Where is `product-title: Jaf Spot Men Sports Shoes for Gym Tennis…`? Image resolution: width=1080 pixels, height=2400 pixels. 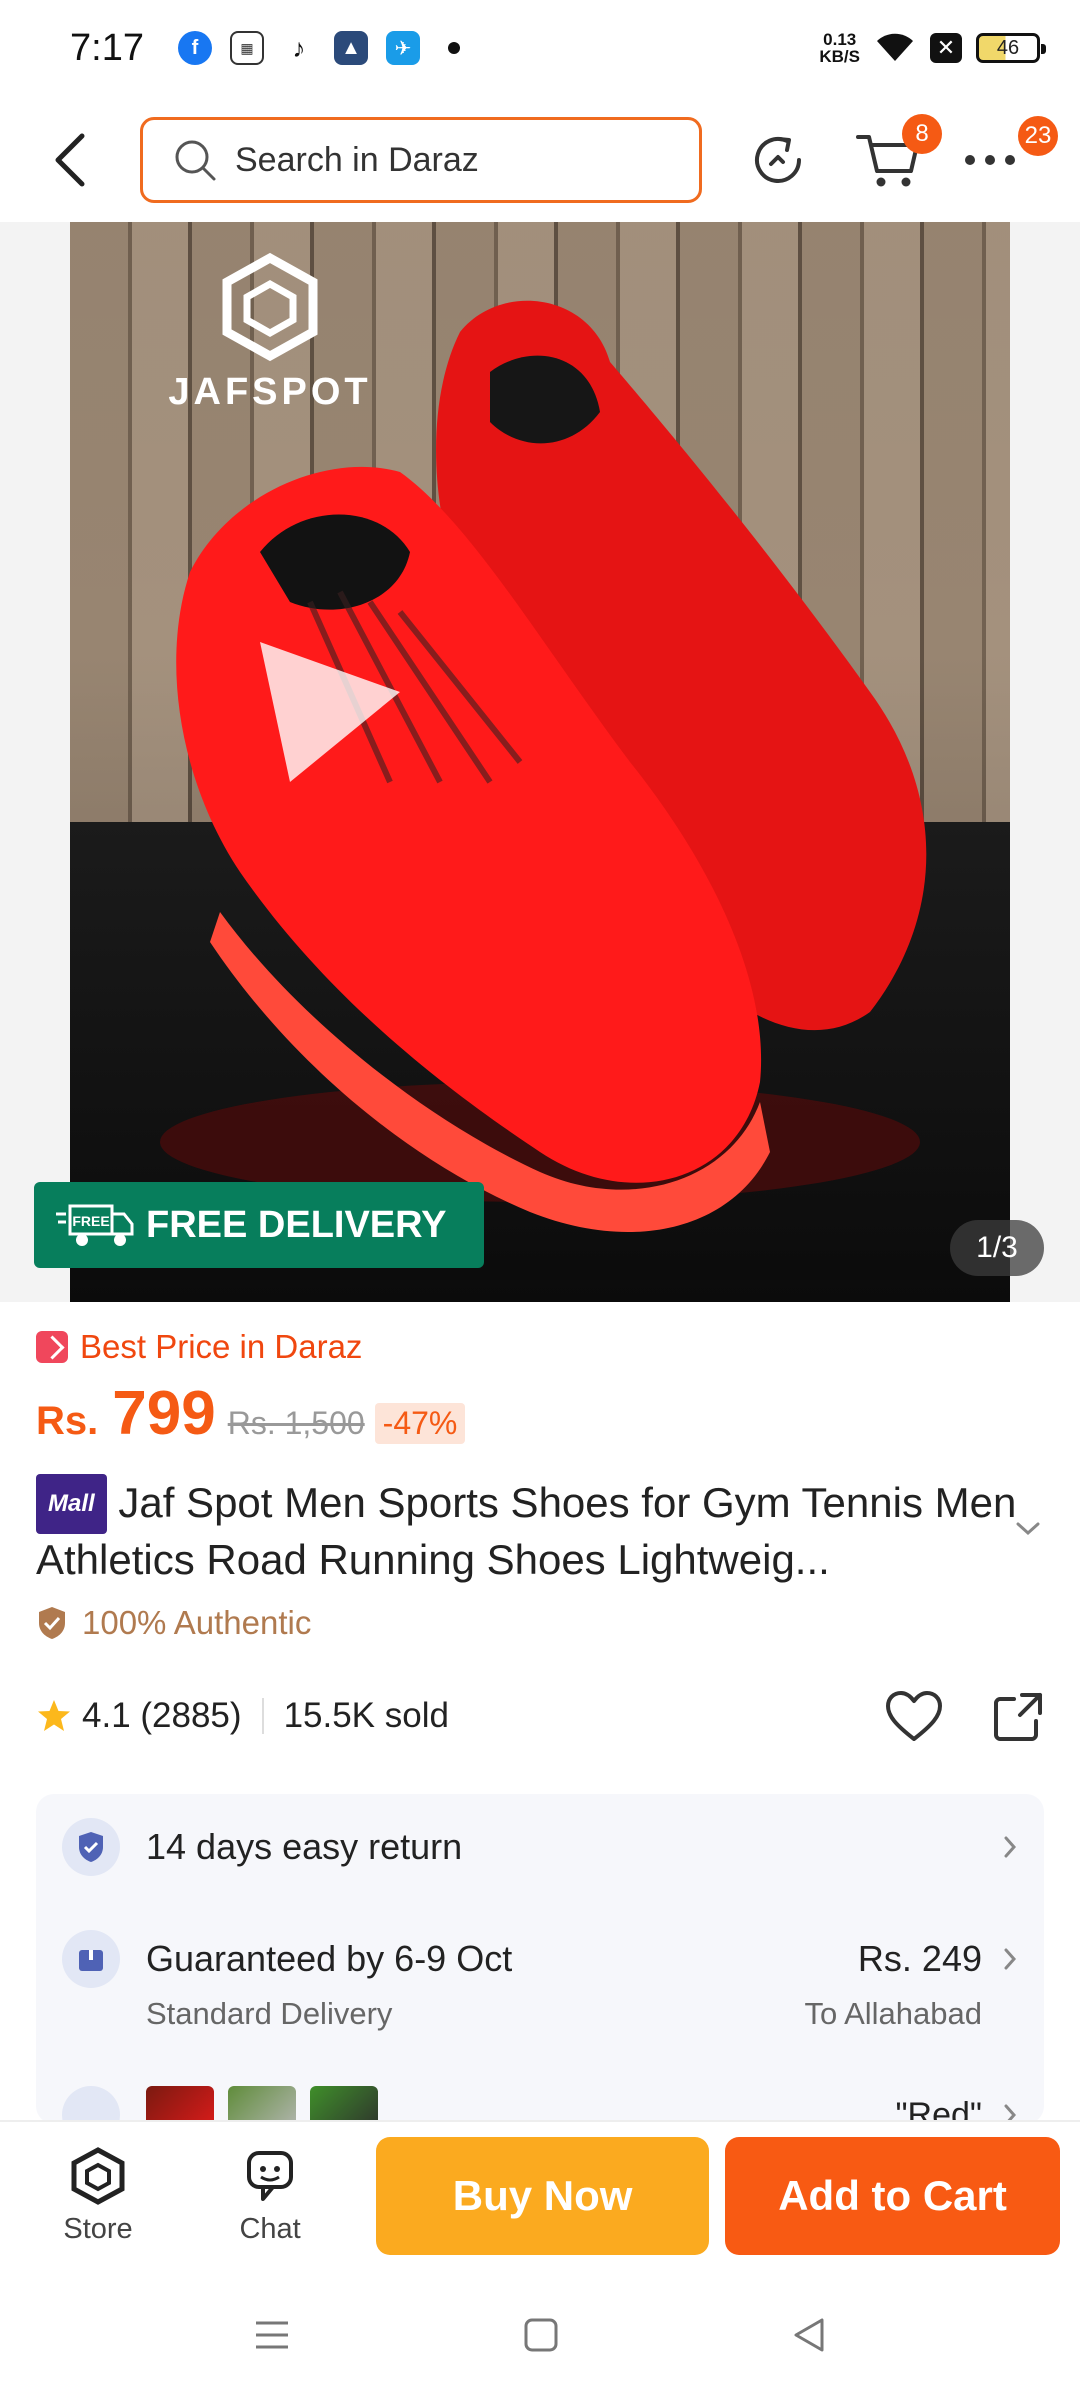 product-title: Jaf Spot Men Sports Shoes for Gym Tennis… is located at coordinates (526, 1531).